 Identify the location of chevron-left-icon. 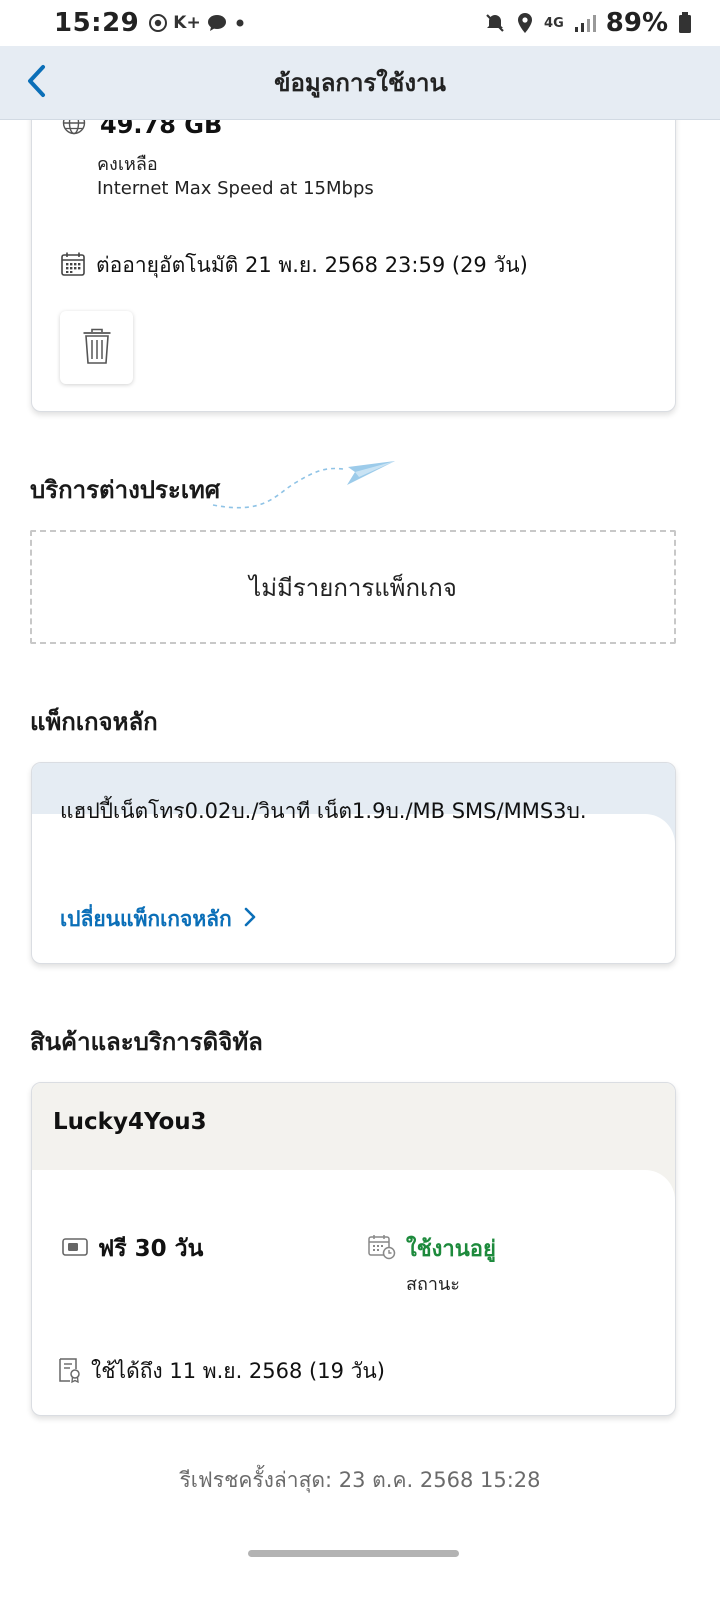
(37, 83).